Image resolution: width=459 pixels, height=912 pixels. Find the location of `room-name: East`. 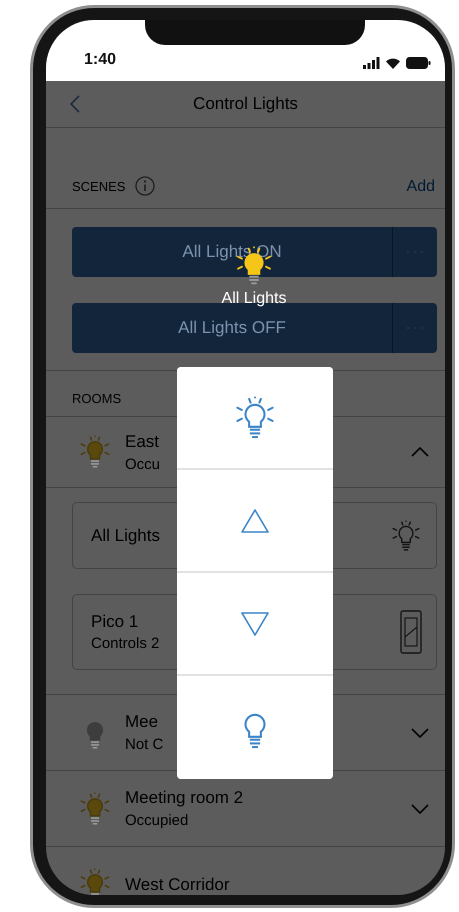

room-name: East is located at coordinates (142, 442).